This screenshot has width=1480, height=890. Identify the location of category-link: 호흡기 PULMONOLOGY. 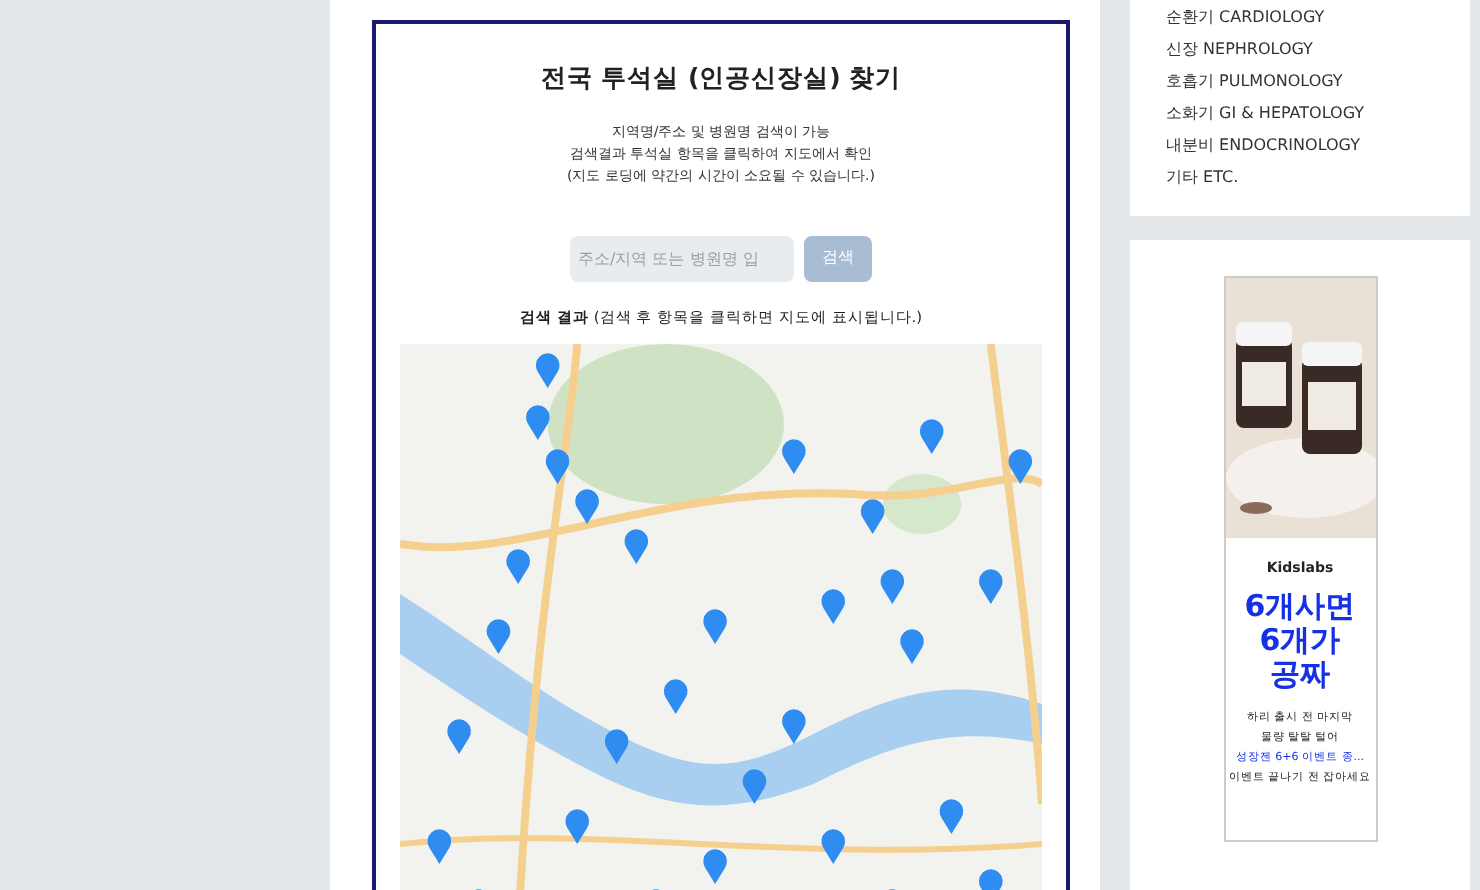
(1308, 82).